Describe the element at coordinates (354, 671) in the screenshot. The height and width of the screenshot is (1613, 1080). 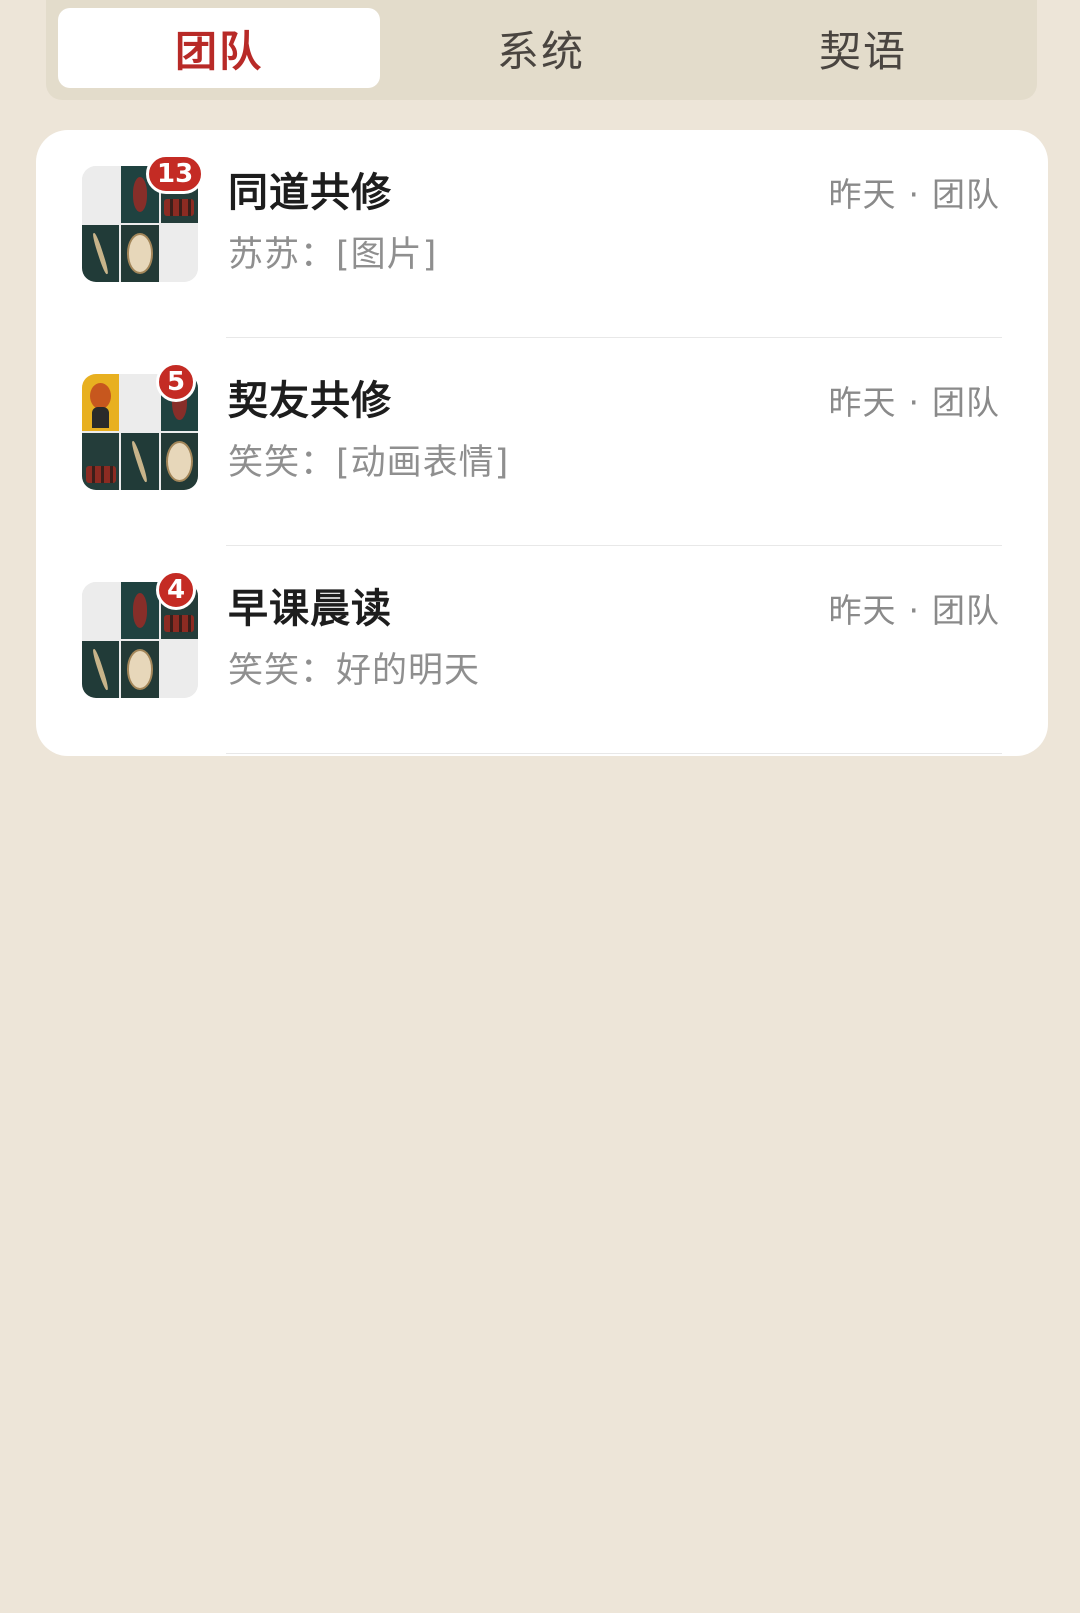
I see `message-preview: 笑笑：好的明天` at that location.